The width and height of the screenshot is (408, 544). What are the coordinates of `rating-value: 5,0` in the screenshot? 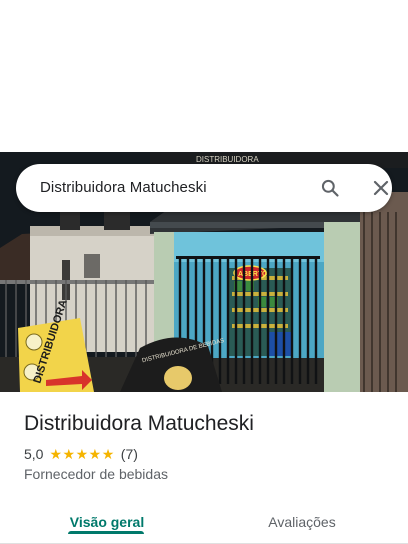 It's located at (34, 454).